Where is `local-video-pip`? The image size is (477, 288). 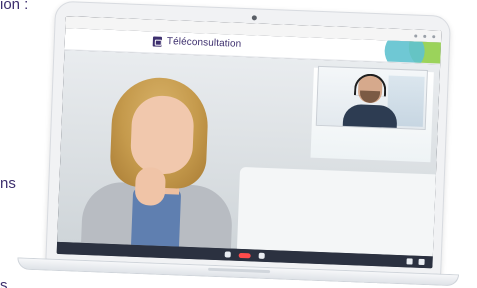 local-video-pip is located at coordinates (371, 98).